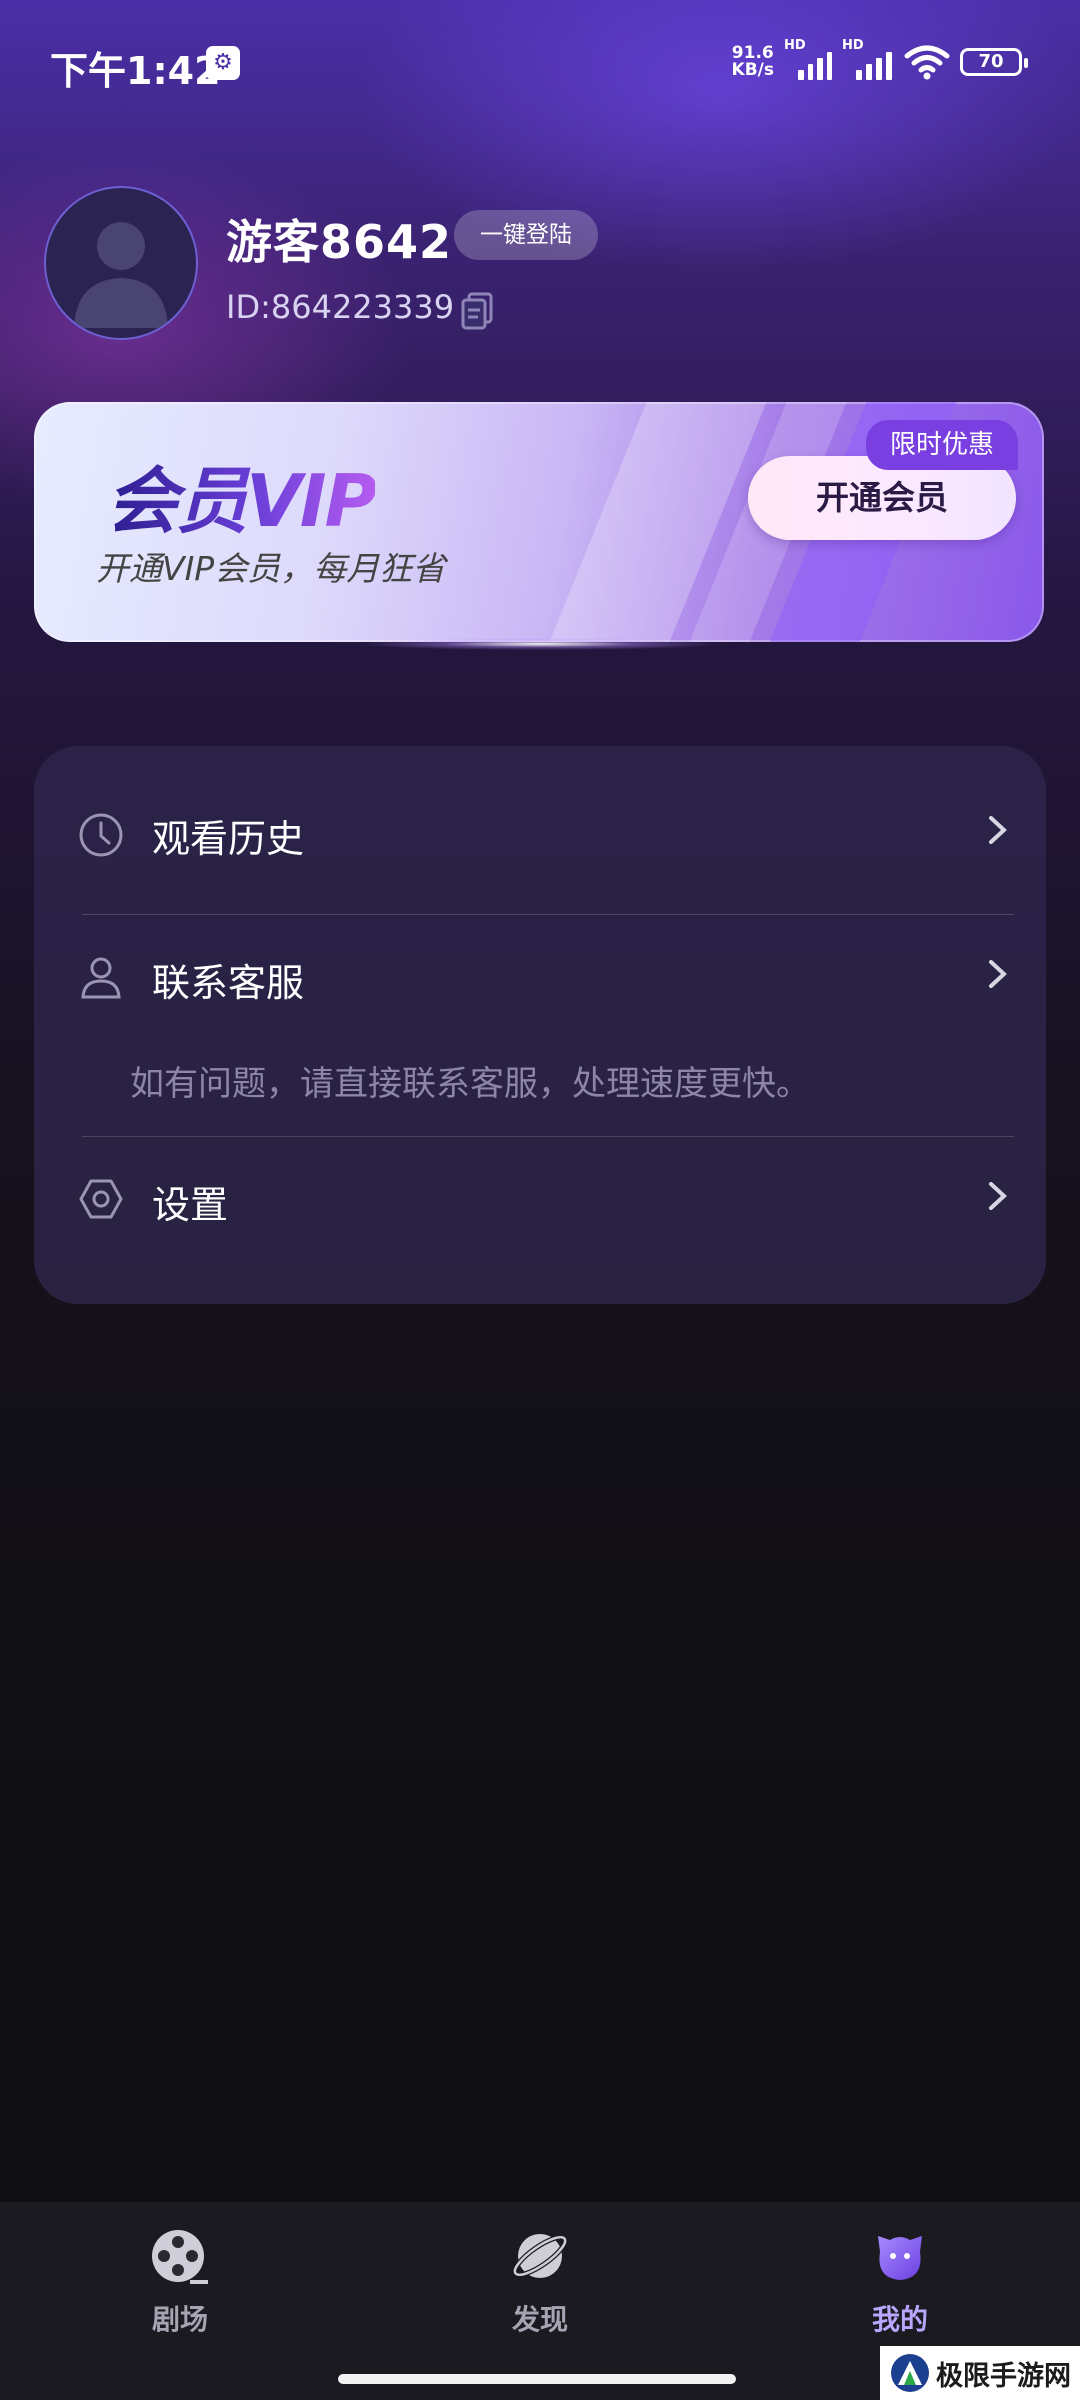  I want to click on battery-indicator: 70, so click(994, 62).